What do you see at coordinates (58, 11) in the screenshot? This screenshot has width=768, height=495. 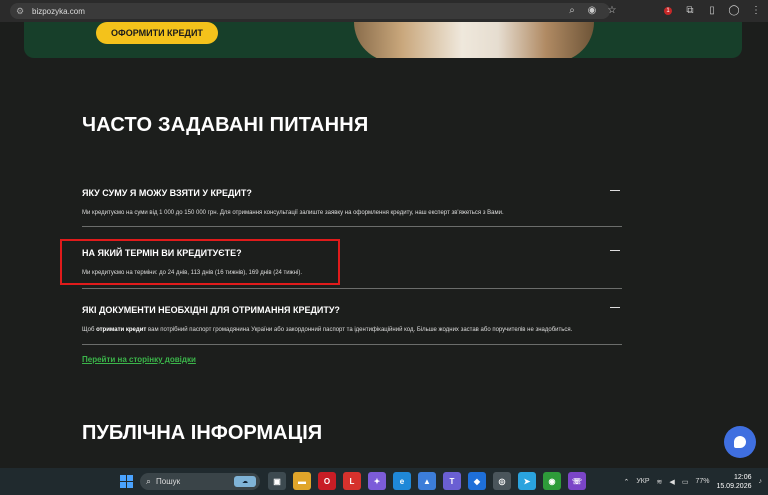 I see `address-url: bizpozyka.com` at bounding box center [58, 11].